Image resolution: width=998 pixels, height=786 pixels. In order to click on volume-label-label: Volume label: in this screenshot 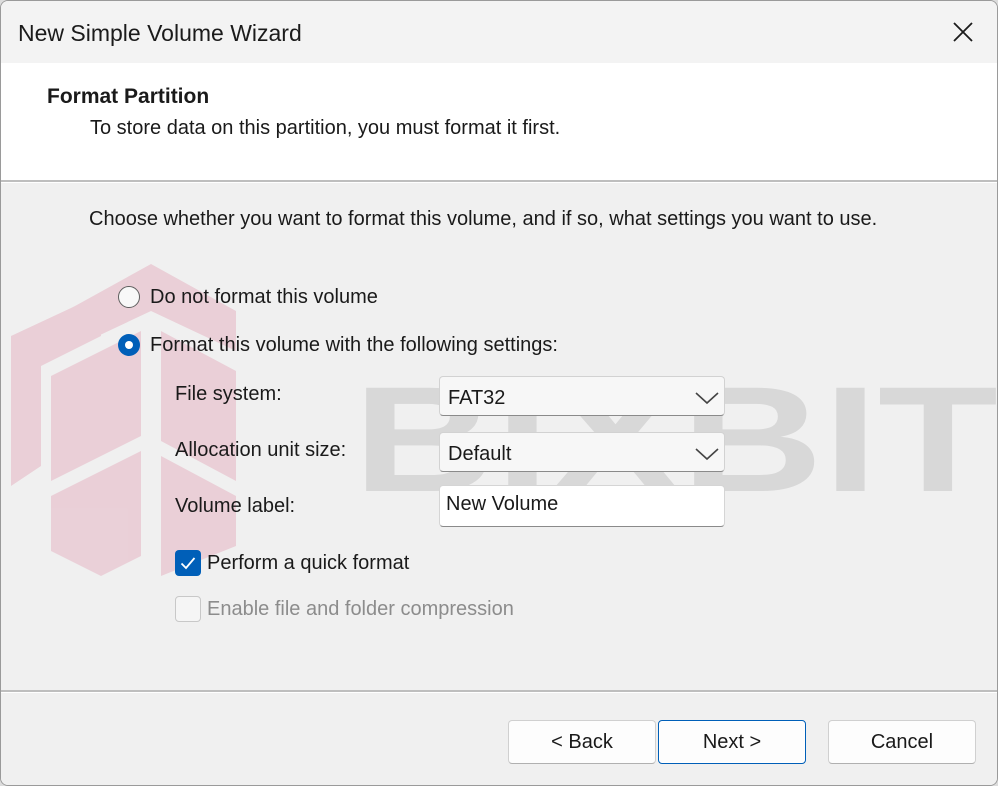, I will do `click(235, 506)`.